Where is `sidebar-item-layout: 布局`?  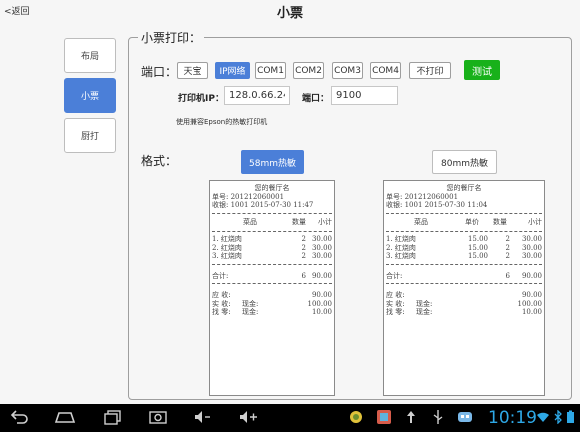
sidebar-item-layout: 布局 is located at coordinates (90, 55).